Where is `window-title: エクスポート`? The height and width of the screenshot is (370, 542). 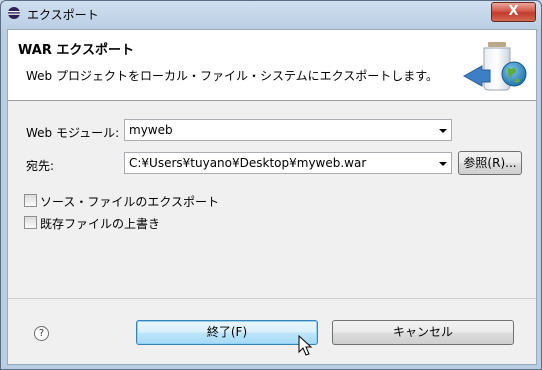 window-title: エクスポート is located at coordinates (63, 15).